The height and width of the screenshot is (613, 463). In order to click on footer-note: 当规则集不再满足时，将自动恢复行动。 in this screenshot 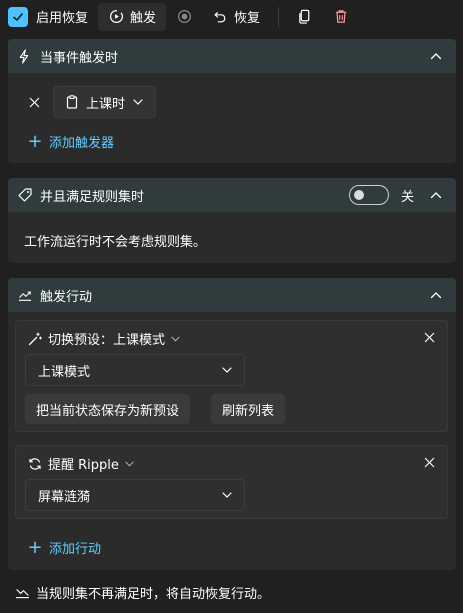, I will do `click(142, 592)`.